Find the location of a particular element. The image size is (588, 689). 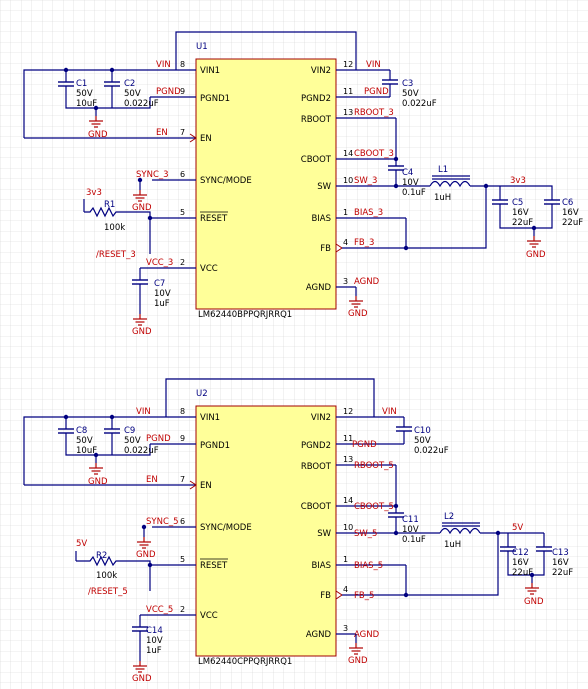

net-label: VCC_3 is located at coordinates (159, 263).